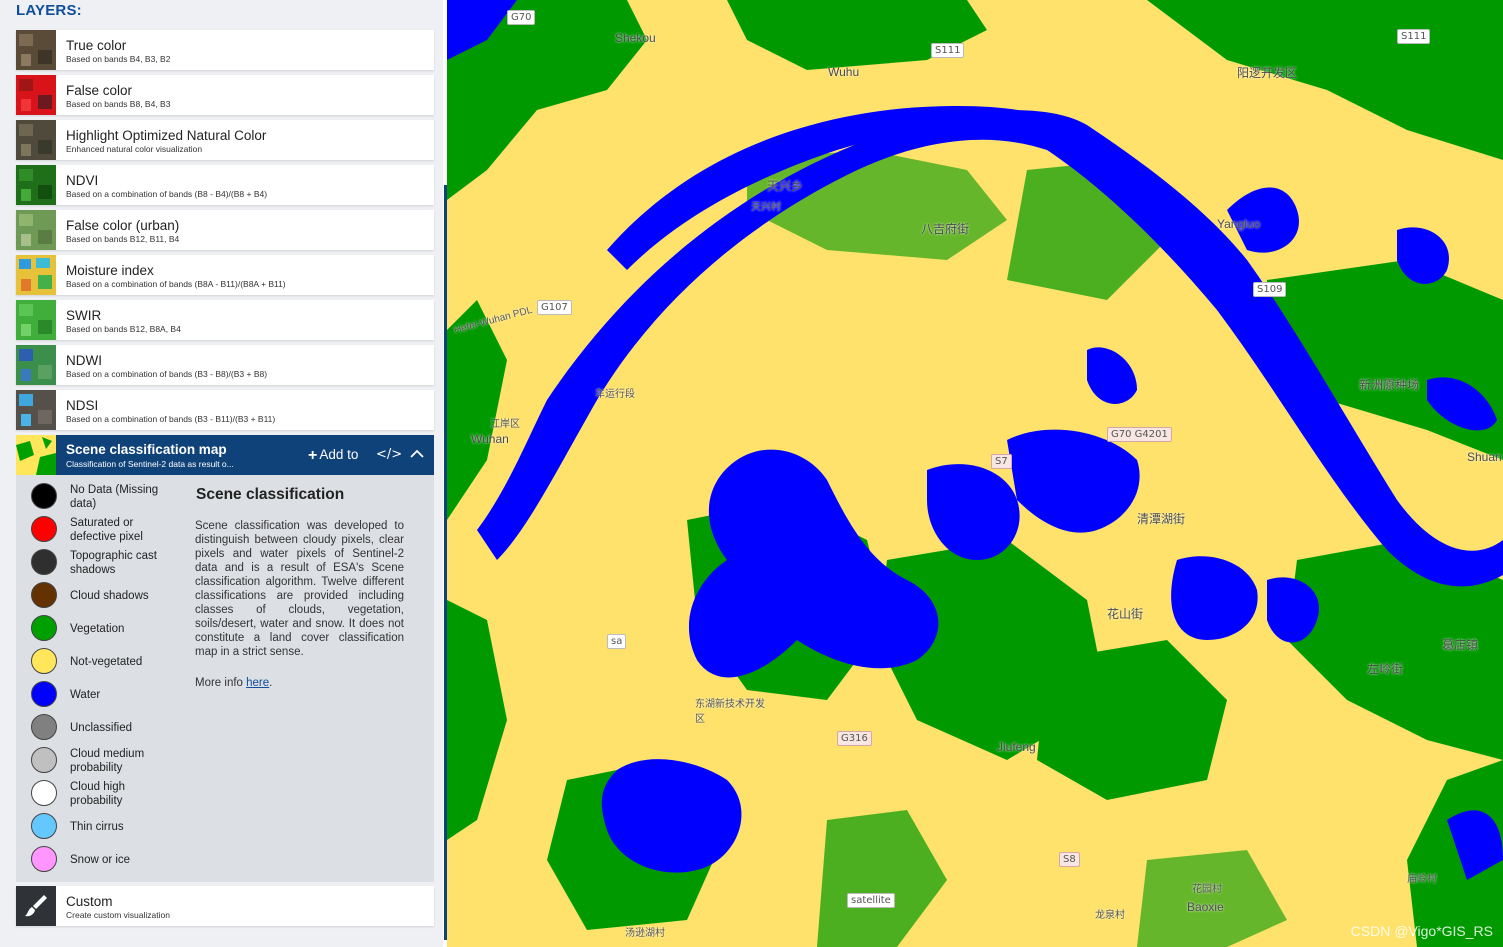 The image size is (1503, 947). I want to click on layer-false-color: False color Based on bands B8, B4, B3, so click(225, 95).